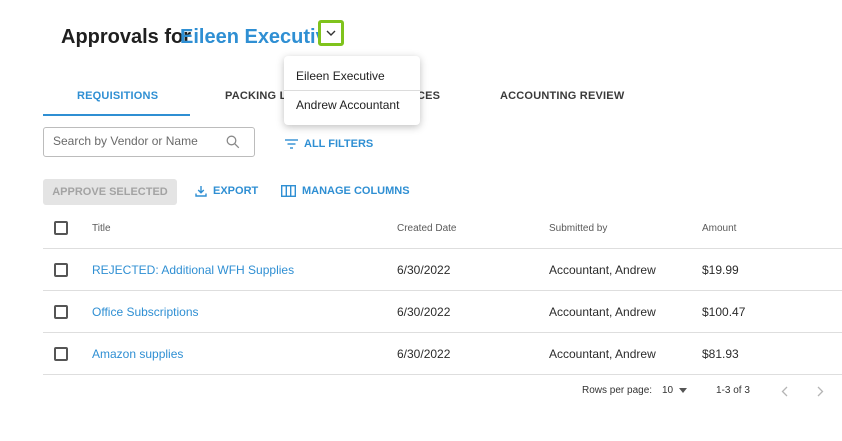 This screenshot has height=441, width=842. Describe the element at coordinates (116, 115) in the screenshot. I see `active-tab-indicator` at that location.